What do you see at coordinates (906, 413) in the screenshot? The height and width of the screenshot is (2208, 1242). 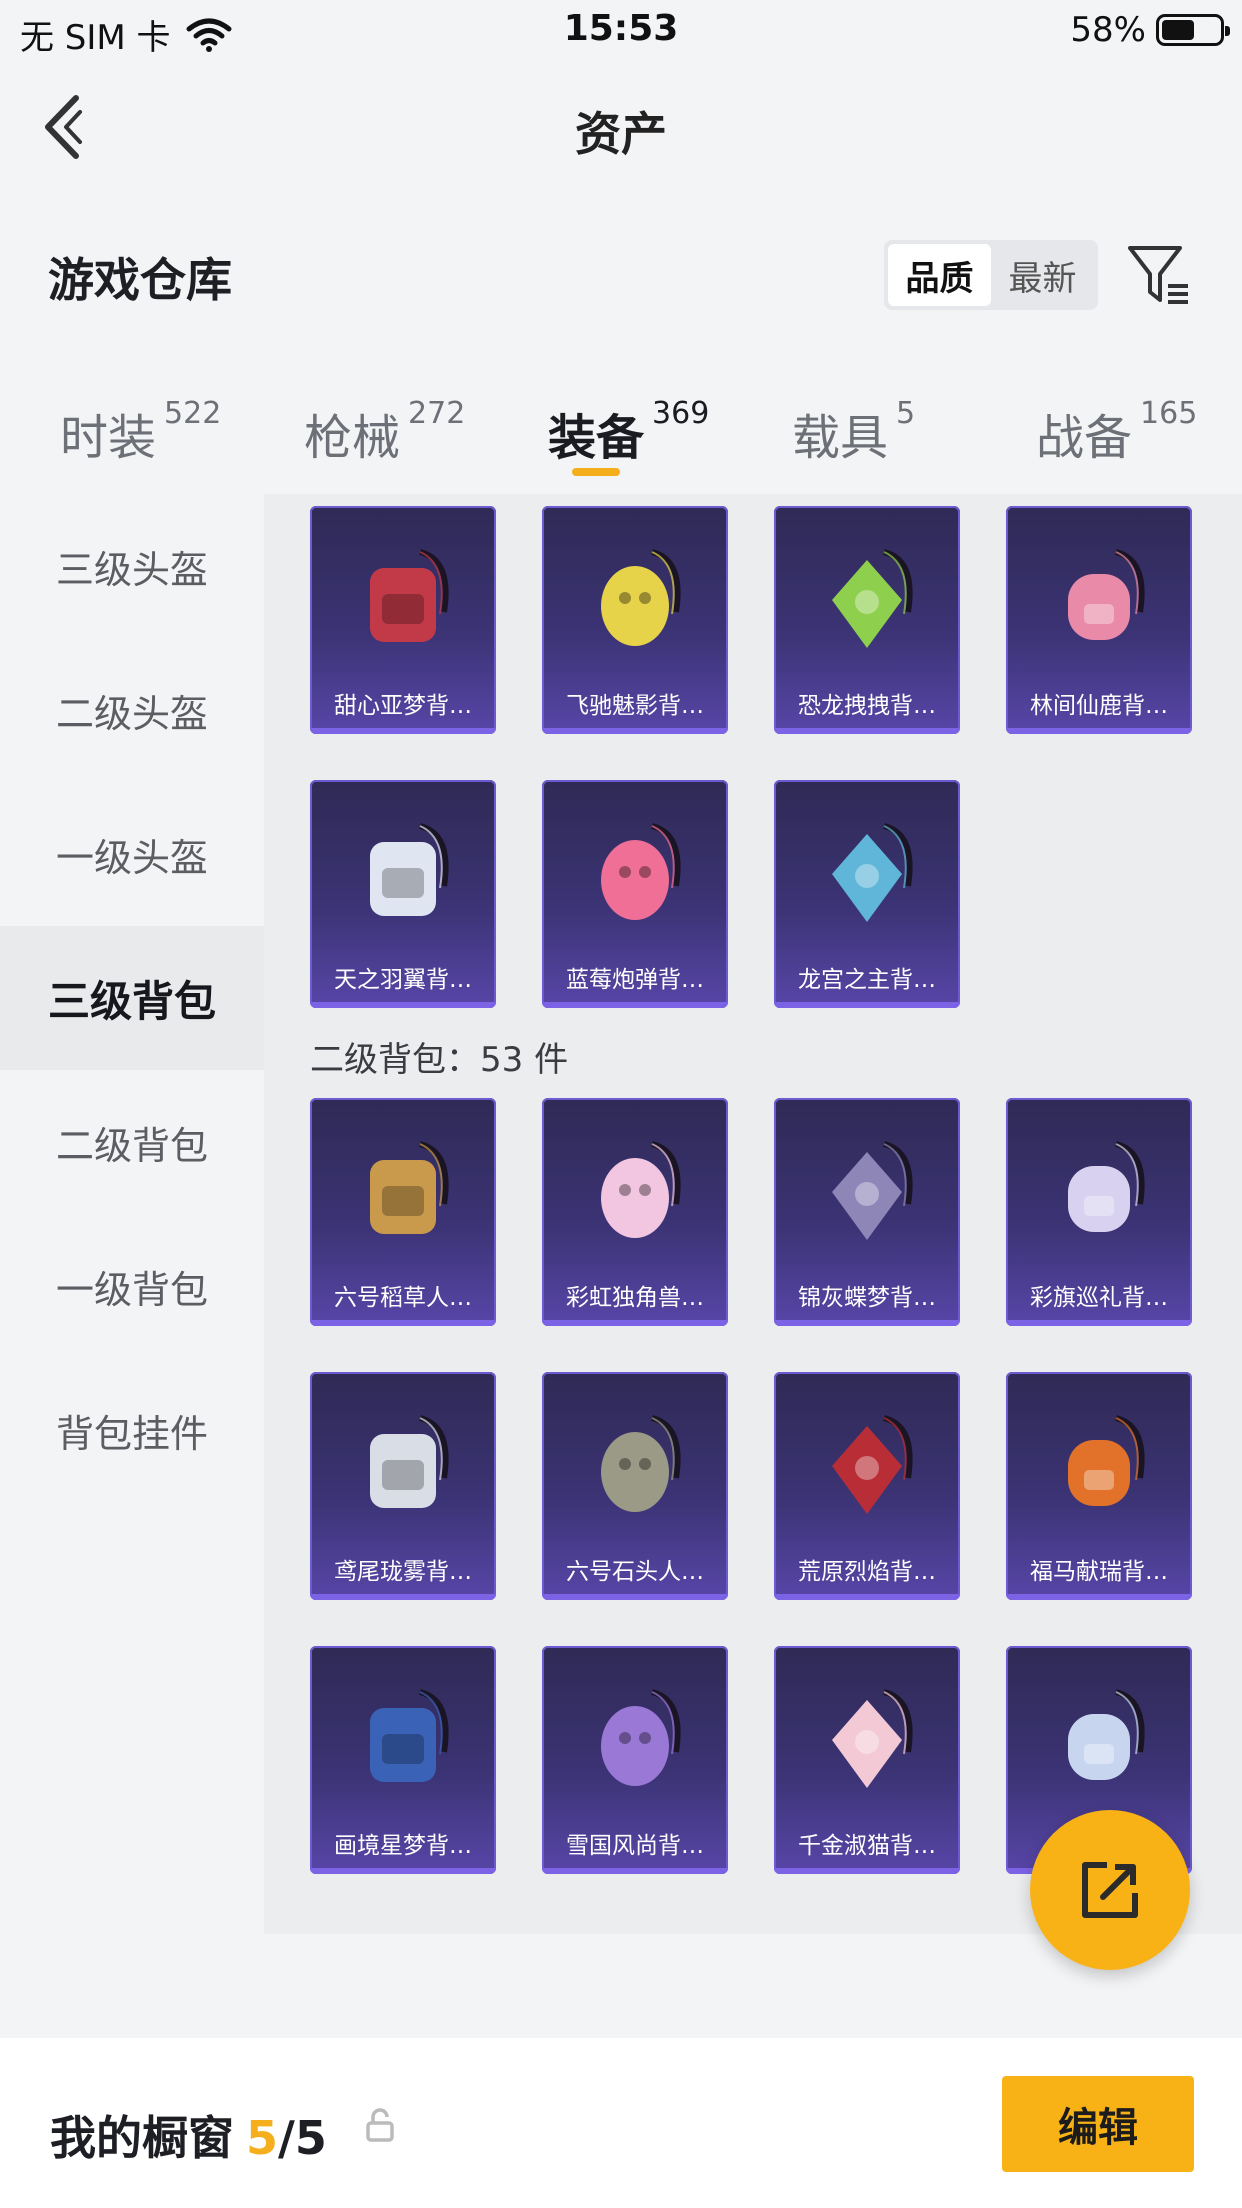 I see `tab-count: 5` at bounding box center [906, 413].